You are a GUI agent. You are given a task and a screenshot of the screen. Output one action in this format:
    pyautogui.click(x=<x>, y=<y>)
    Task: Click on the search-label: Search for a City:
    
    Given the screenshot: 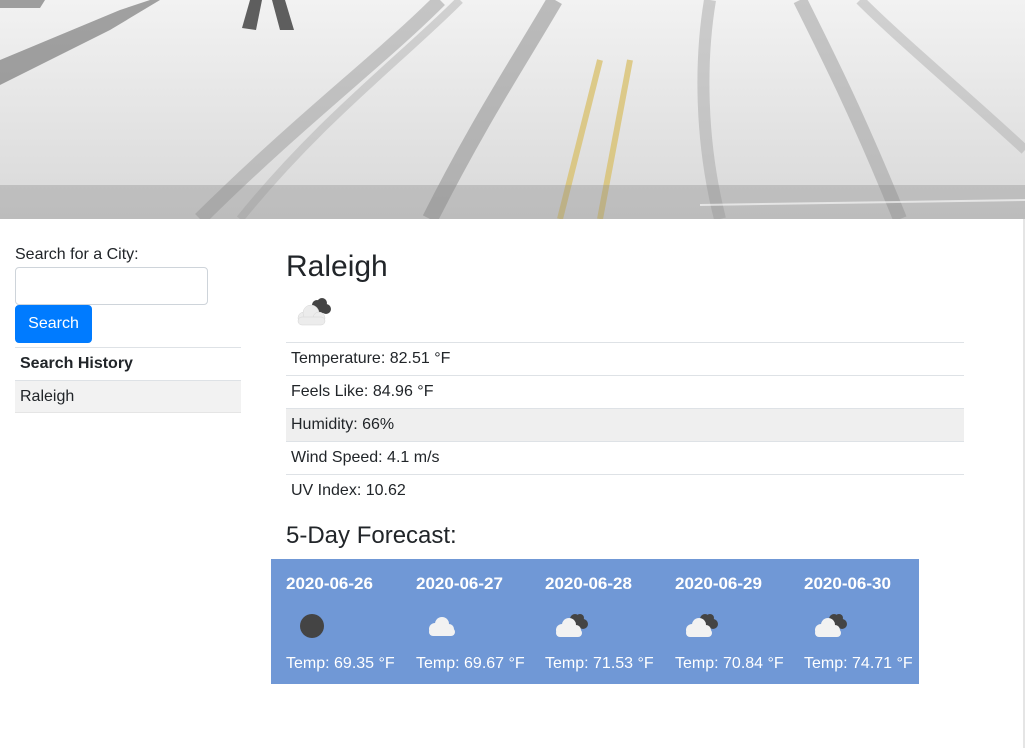 What is the action you would take?
    pyautogui.click(x=77, y=254)
    